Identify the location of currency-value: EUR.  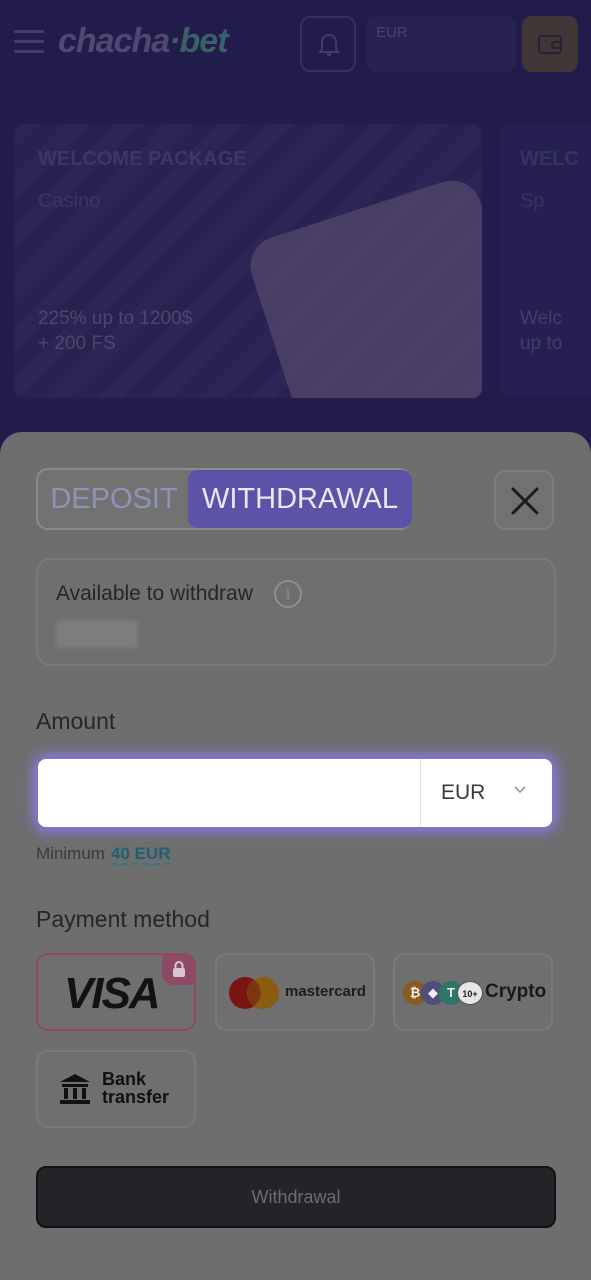
(463, 792).